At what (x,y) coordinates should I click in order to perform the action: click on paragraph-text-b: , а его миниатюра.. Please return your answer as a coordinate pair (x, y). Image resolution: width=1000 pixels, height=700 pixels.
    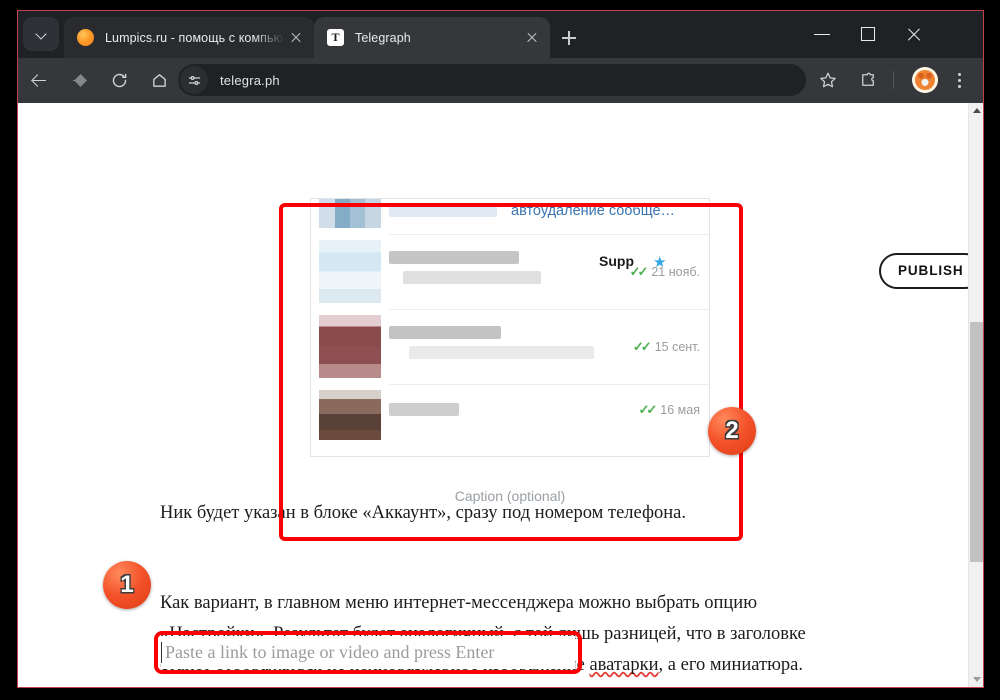
    Looking at the image, I should click on (730, 665).